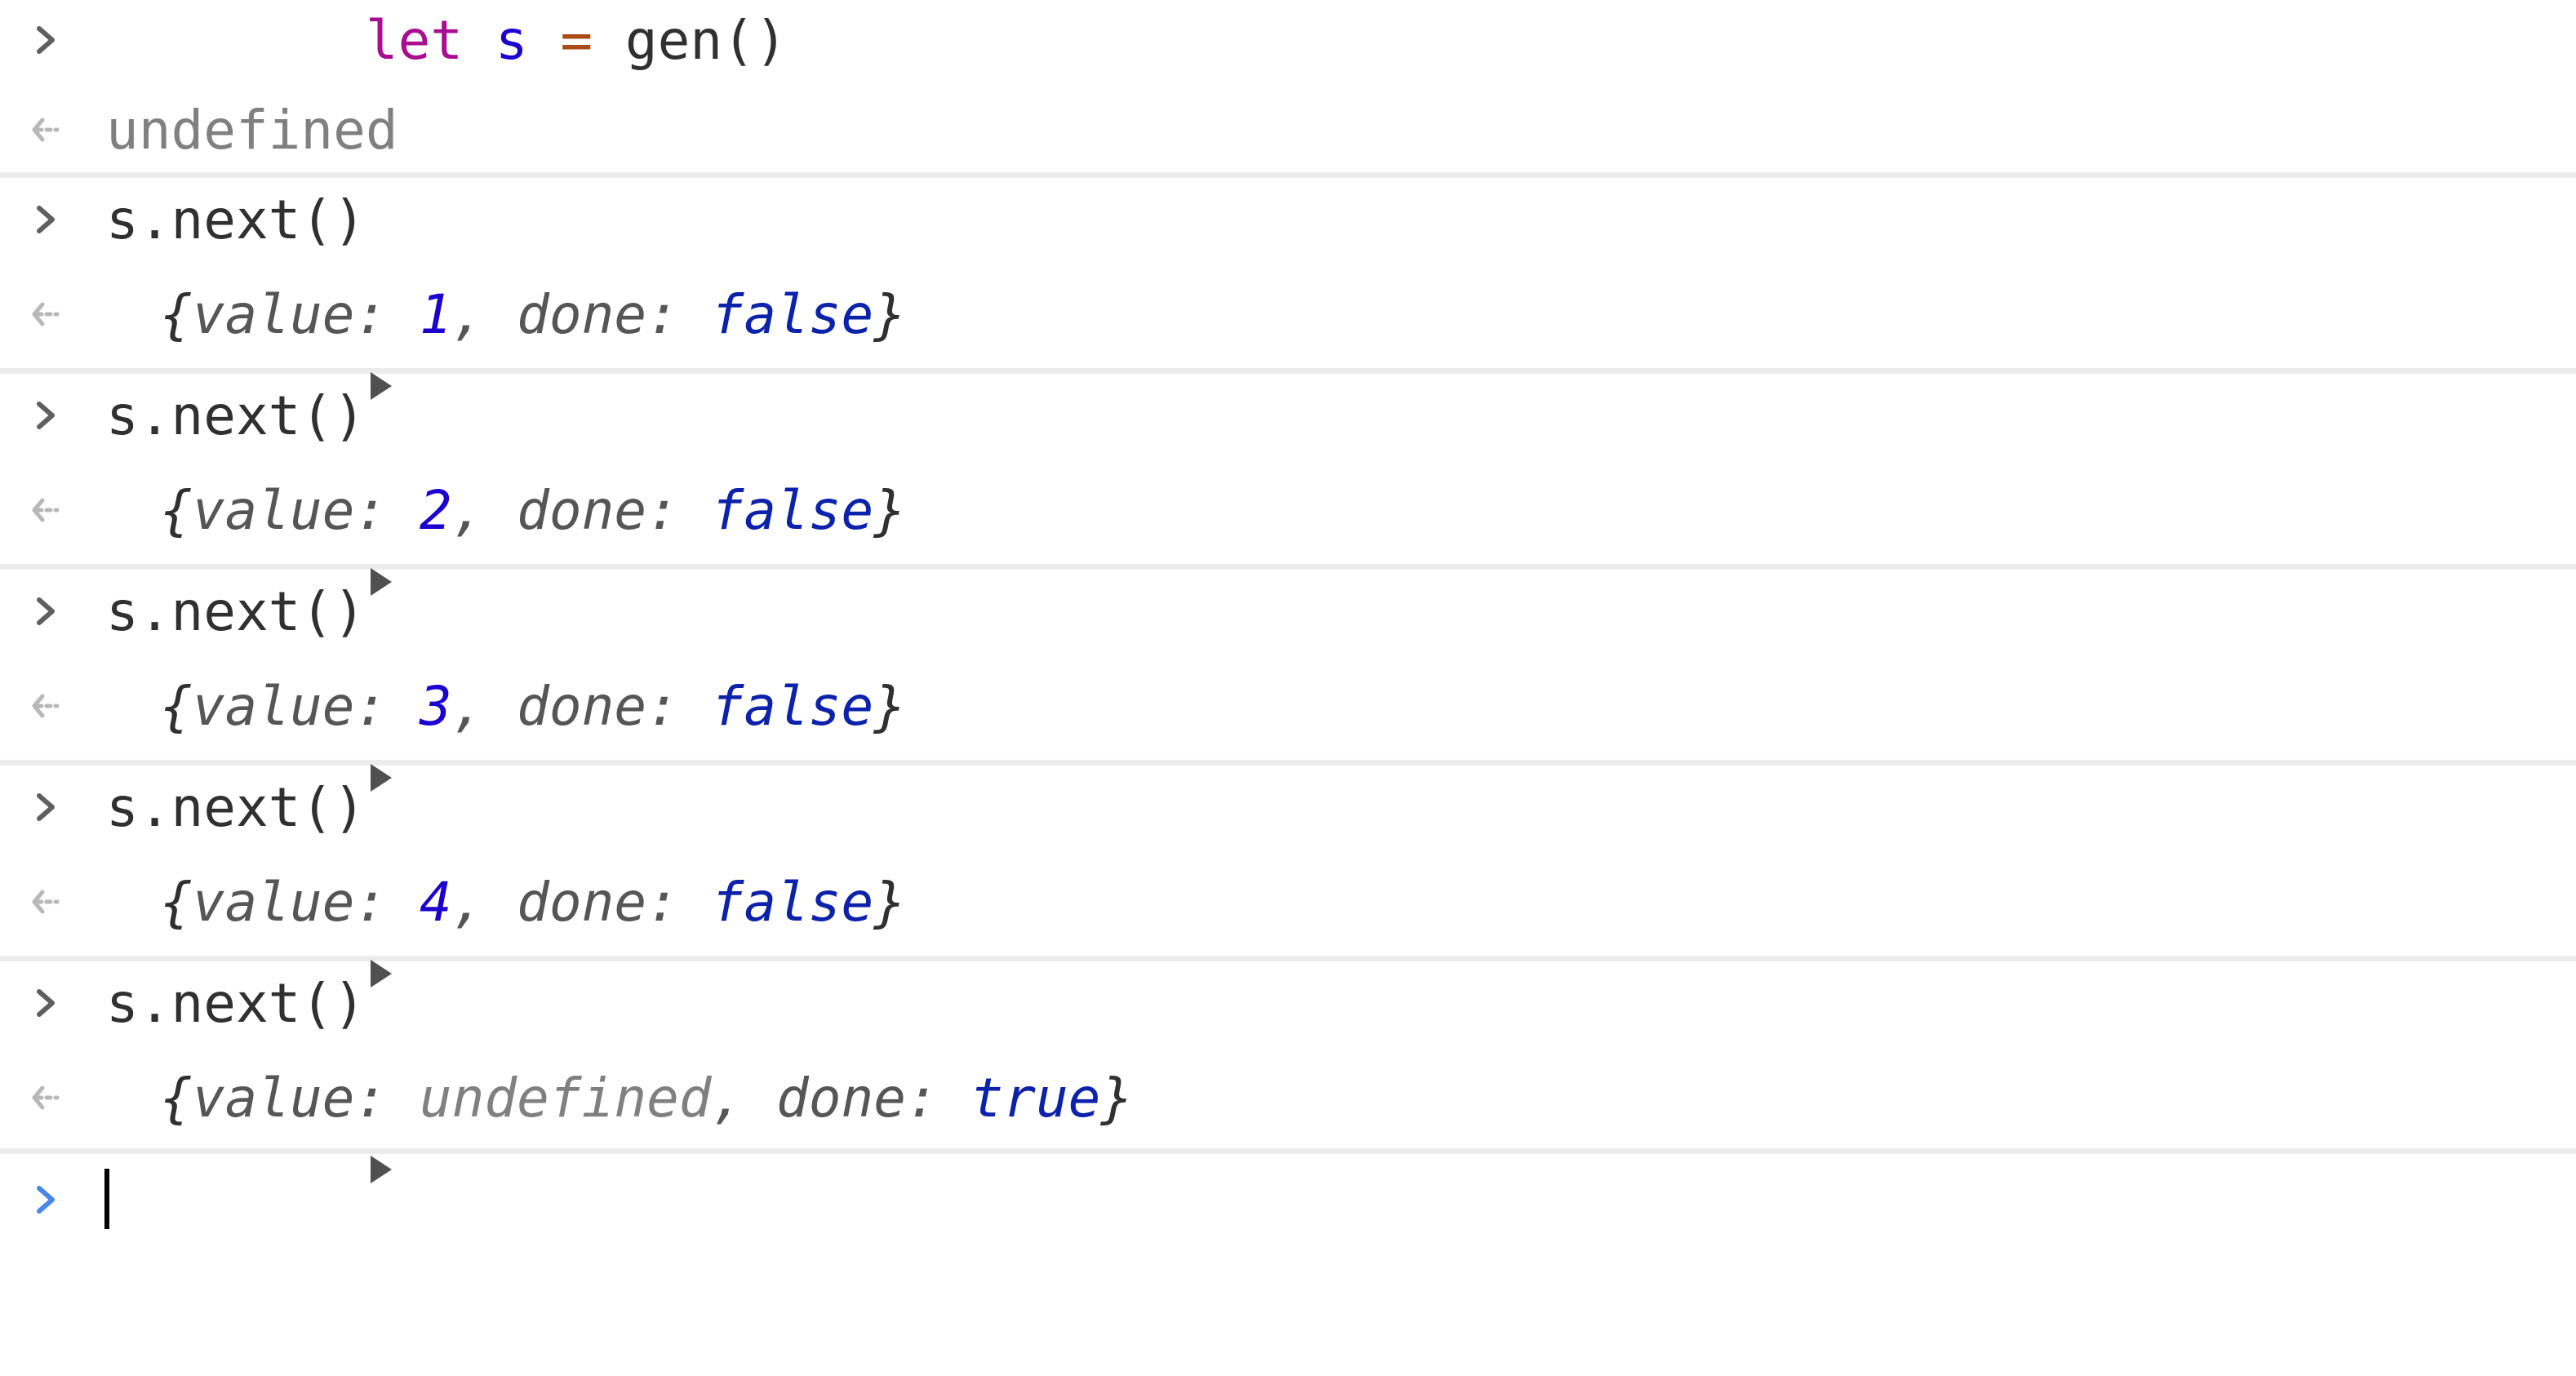 This screenshot has height=1376, width=2576. Describe the element at coordinates (511, 40) in the screenshot. I see `code-token: s` at that location.